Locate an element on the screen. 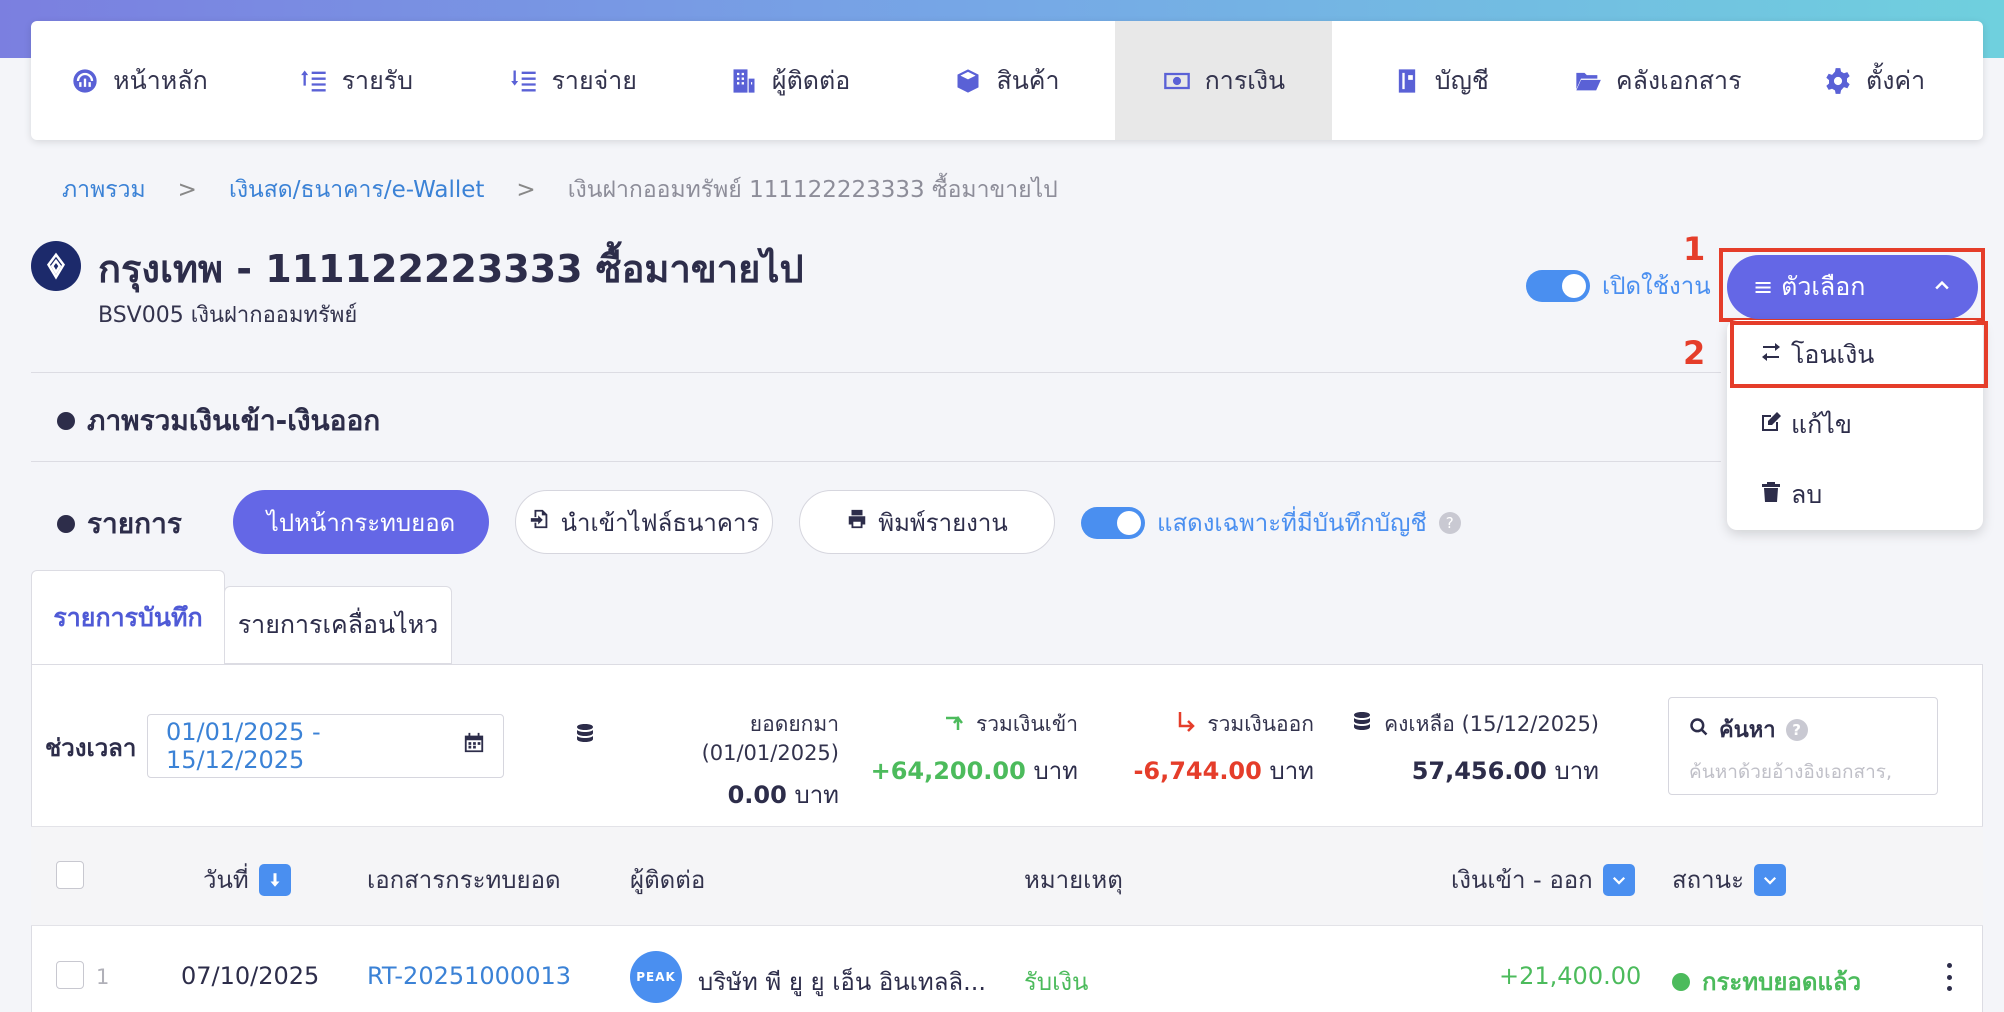 The image size is (2004, 1012). menu-item-label: แก้ไข is located at coordinates (1821, 424).